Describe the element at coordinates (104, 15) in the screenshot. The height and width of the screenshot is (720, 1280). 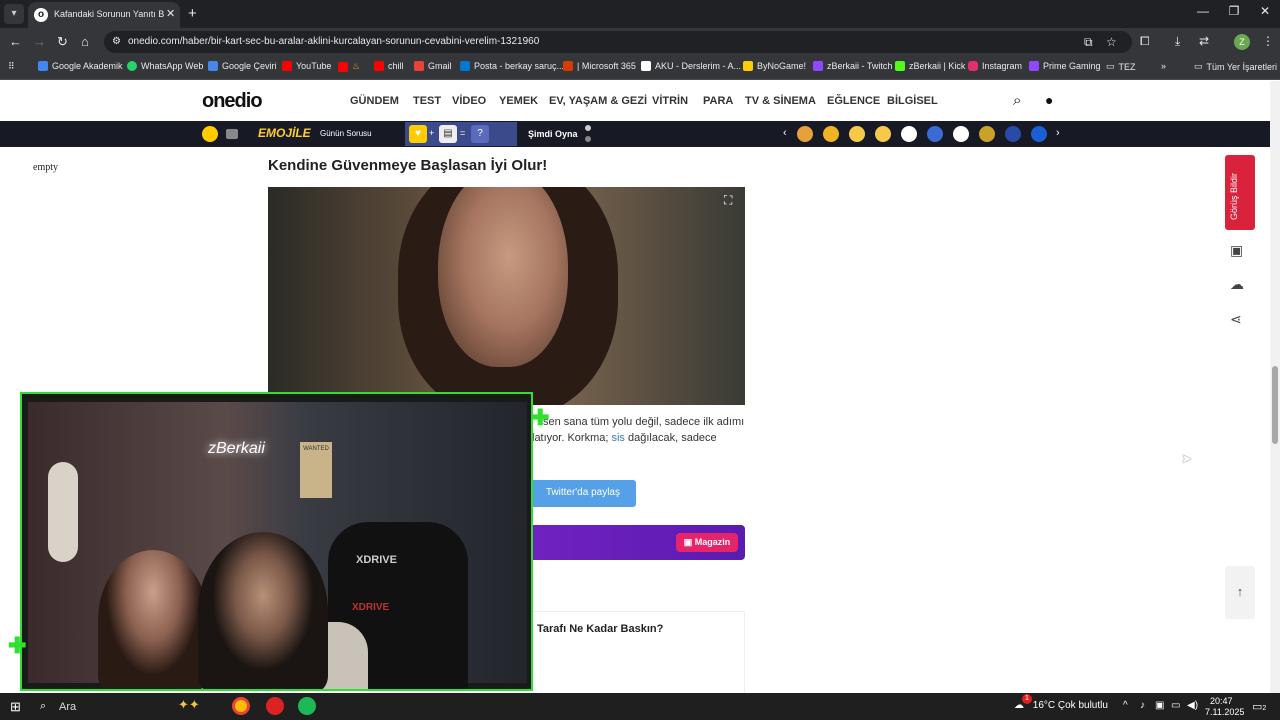
I see `active-tab: o Kafandaki Sorunun Yanıtı Bu Ku ✕` at that location.